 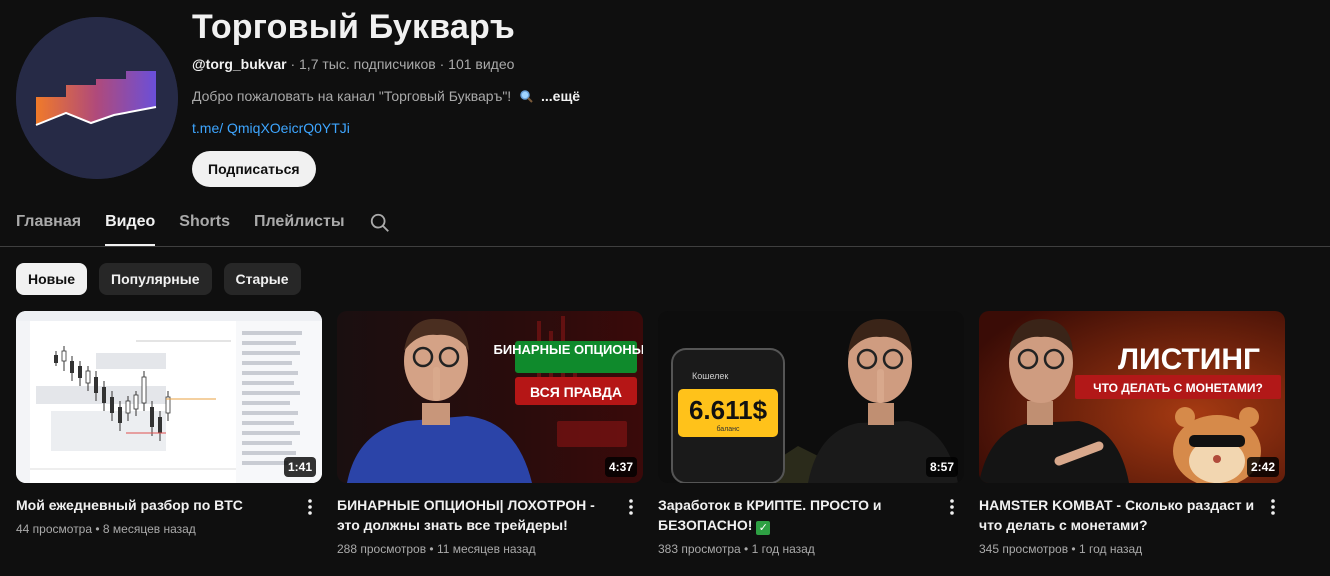 I want to click on tab-shorts: Shorts, so click(x=204, y=223).